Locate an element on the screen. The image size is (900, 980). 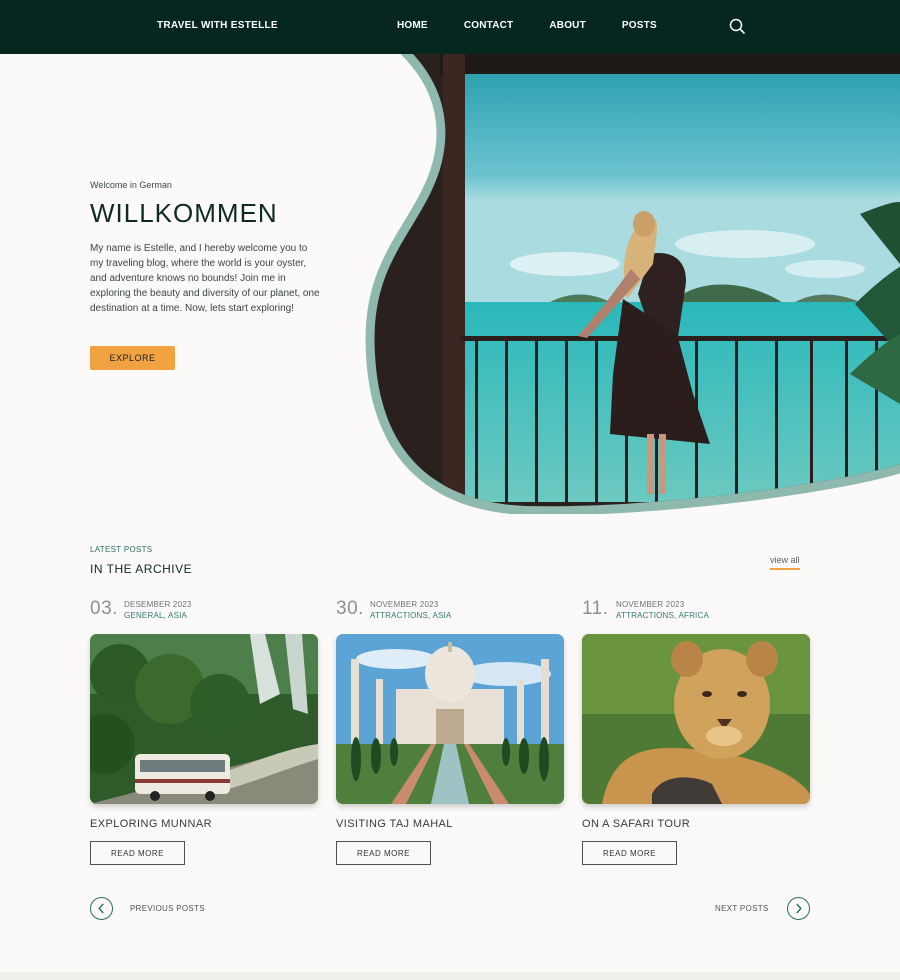
post-day: 30. is located at coordinates (350, 608).